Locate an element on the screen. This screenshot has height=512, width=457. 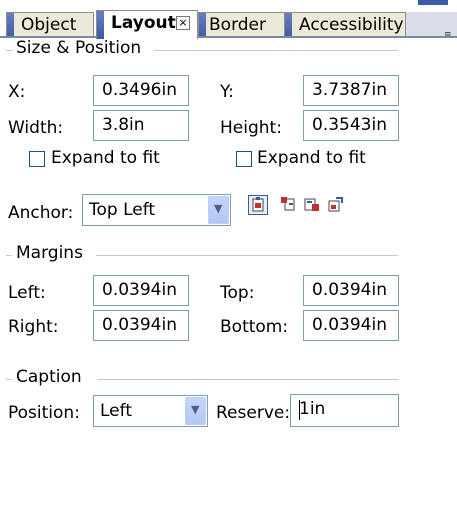
width-field: 3.8in is located at coordinates (141, 125).